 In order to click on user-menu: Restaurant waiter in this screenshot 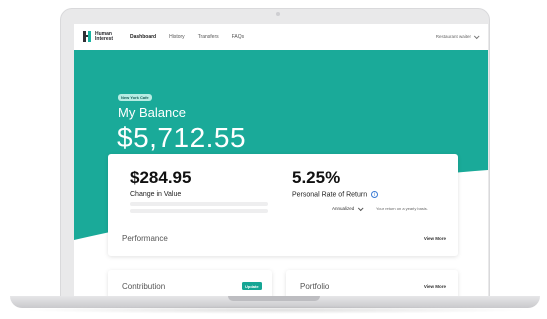, I will do `click(457, 35)`.